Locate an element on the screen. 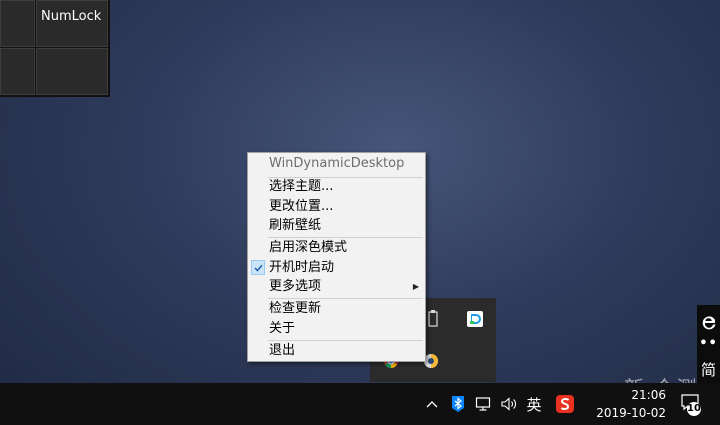 This screenshot has width=720, height=425. edge-icon is located at coordinates (708, 322).